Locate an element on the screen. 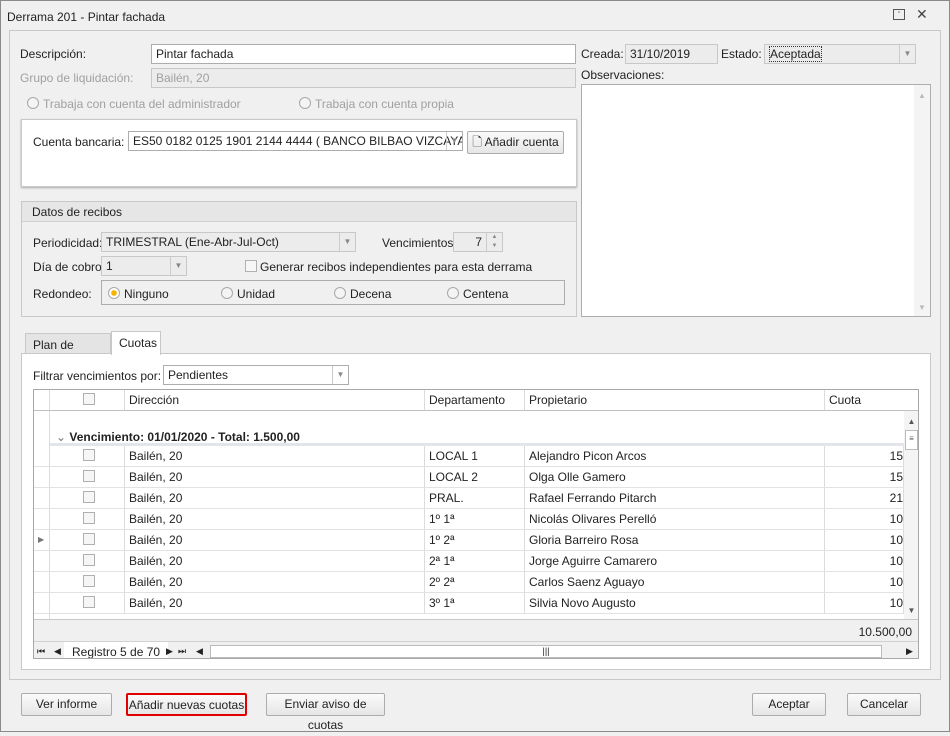  scrollbar: ▲ ▼ is located at coordinates (922, 200).